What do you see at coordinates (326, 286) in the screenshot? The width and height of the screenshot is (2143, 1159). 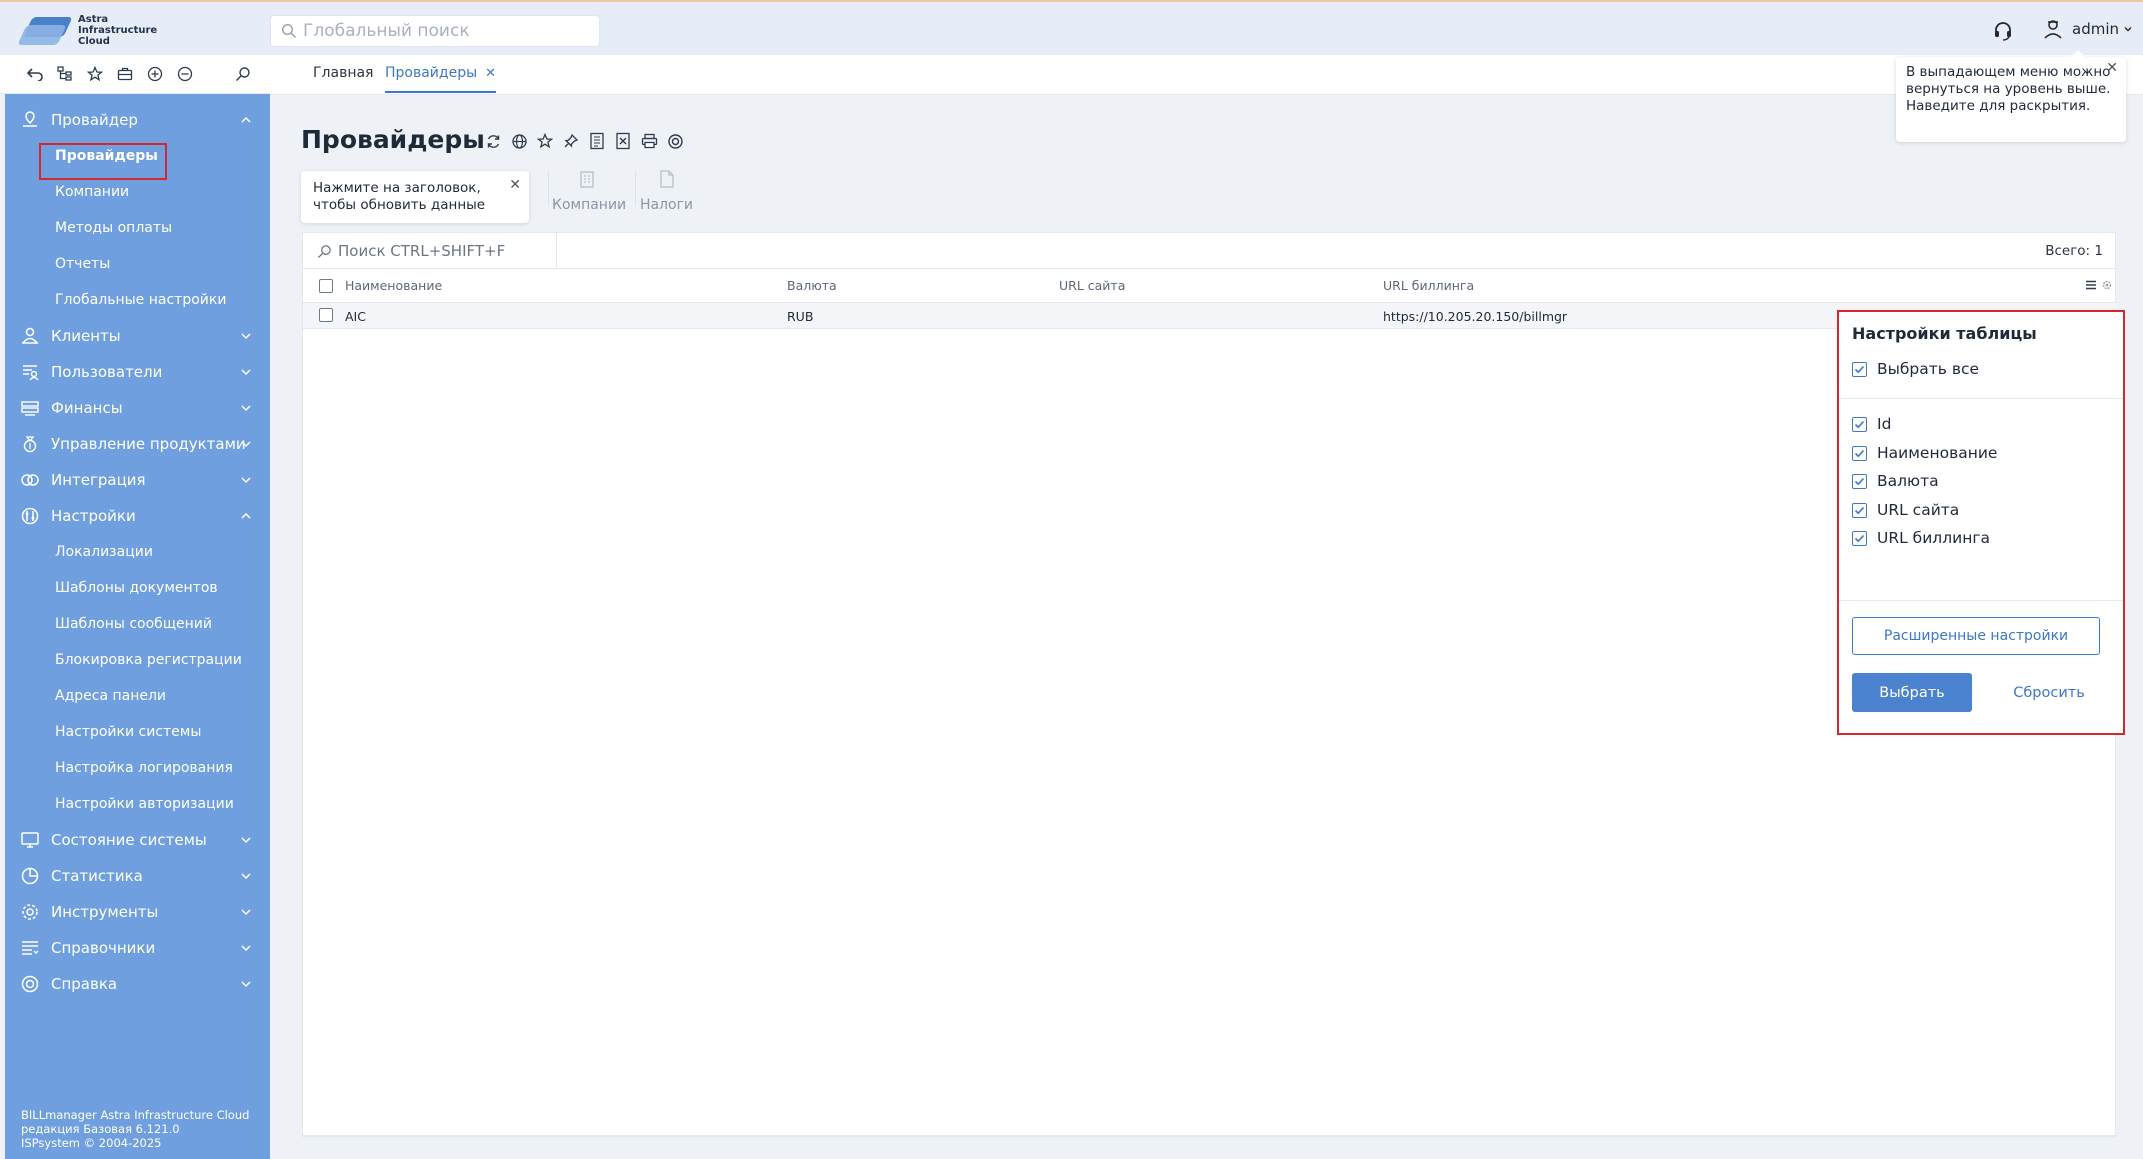 I see `select-all-checkbox` at bounding box center [326, 286].